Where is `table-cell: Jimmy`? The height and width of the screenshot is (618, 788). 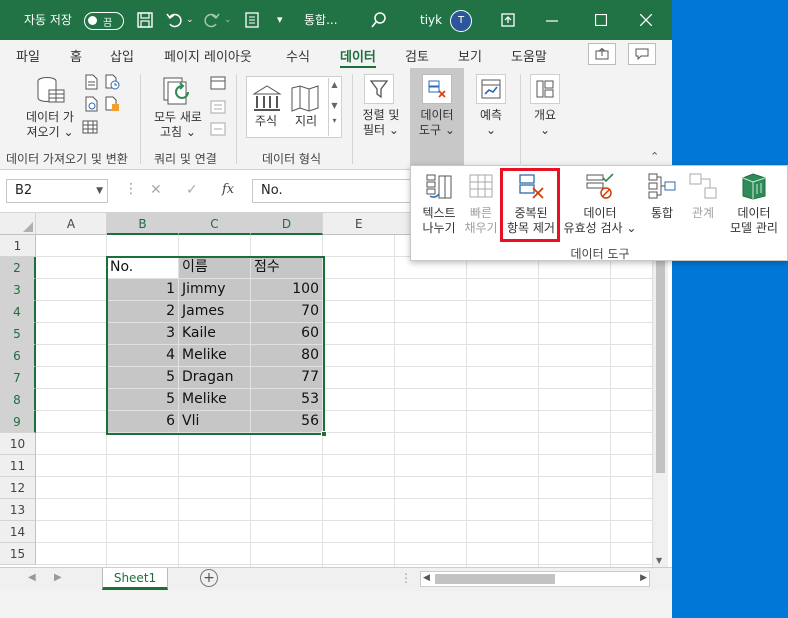 table-cell: Jimmy is located at coordinates (215, 290).